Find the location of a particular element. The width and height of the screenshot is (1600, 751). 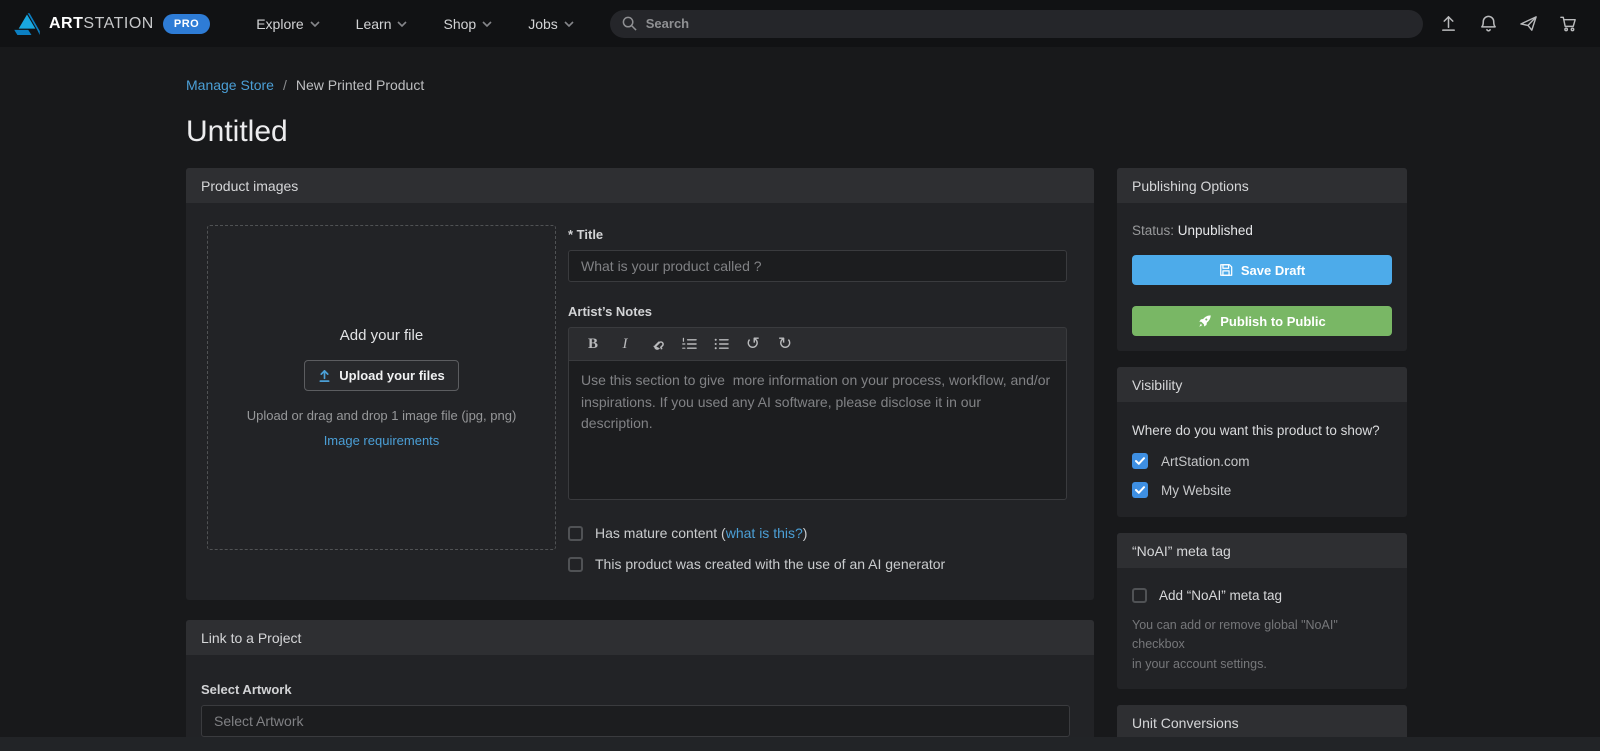

publish-to-public-button: Publish to Public is located at coordinates (1262, 321).